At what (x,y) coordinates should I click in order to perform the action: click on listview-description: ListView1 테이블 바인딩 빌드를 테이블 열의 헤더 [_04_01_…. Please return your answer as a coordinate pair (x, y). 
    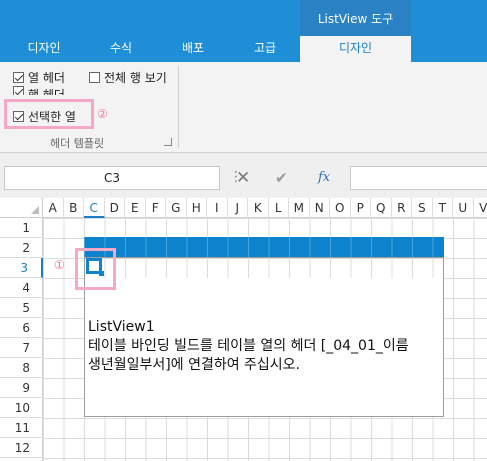
    Looking at the image, I should click on (265, 346).